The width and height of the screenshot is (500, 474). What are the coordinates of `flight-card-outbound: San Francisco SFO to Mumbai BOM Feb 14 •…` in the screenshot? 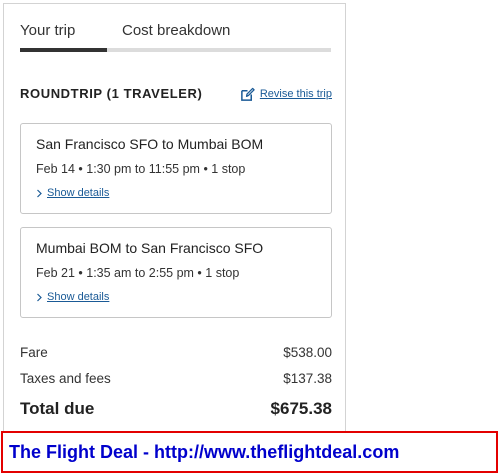 It's located at (176, 168).